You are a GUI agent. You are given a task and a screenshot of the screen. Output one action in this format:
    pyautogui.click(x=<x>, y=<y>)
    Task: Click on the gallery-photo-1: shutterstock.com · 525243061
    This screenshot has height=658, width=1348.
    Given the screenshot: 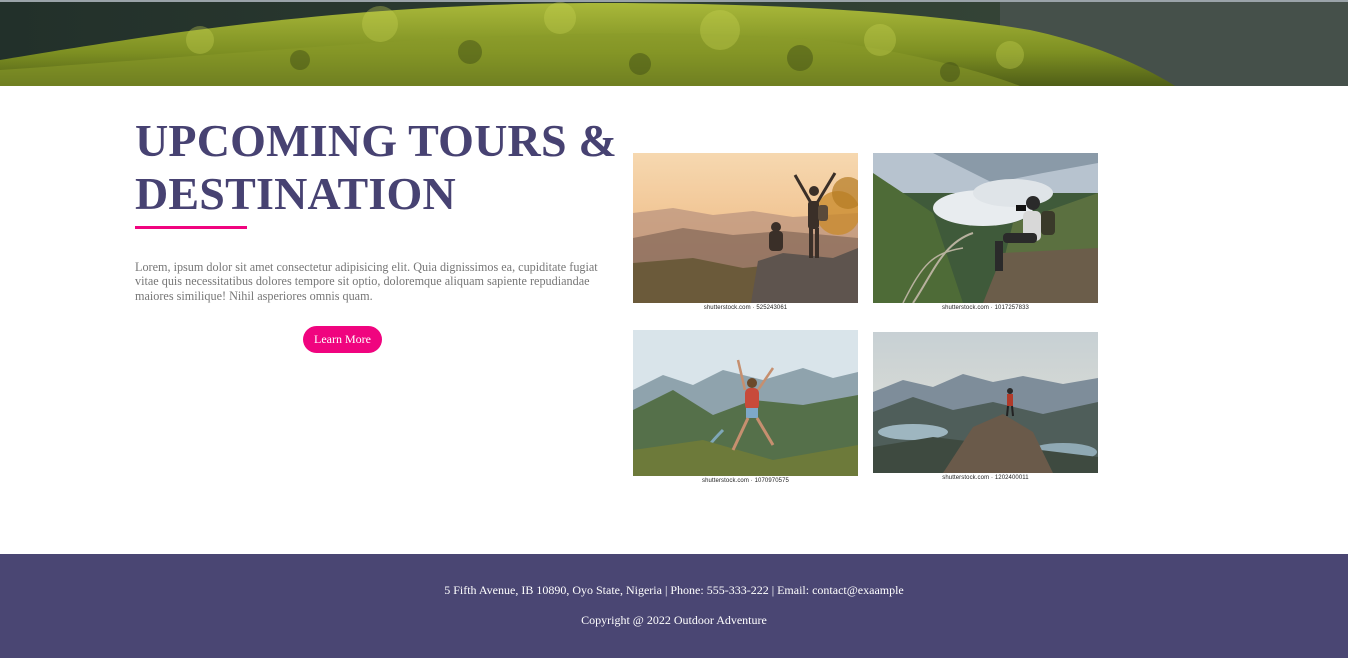 What is the action you would take?
    pyautogui.click(x=745, y=234)
    